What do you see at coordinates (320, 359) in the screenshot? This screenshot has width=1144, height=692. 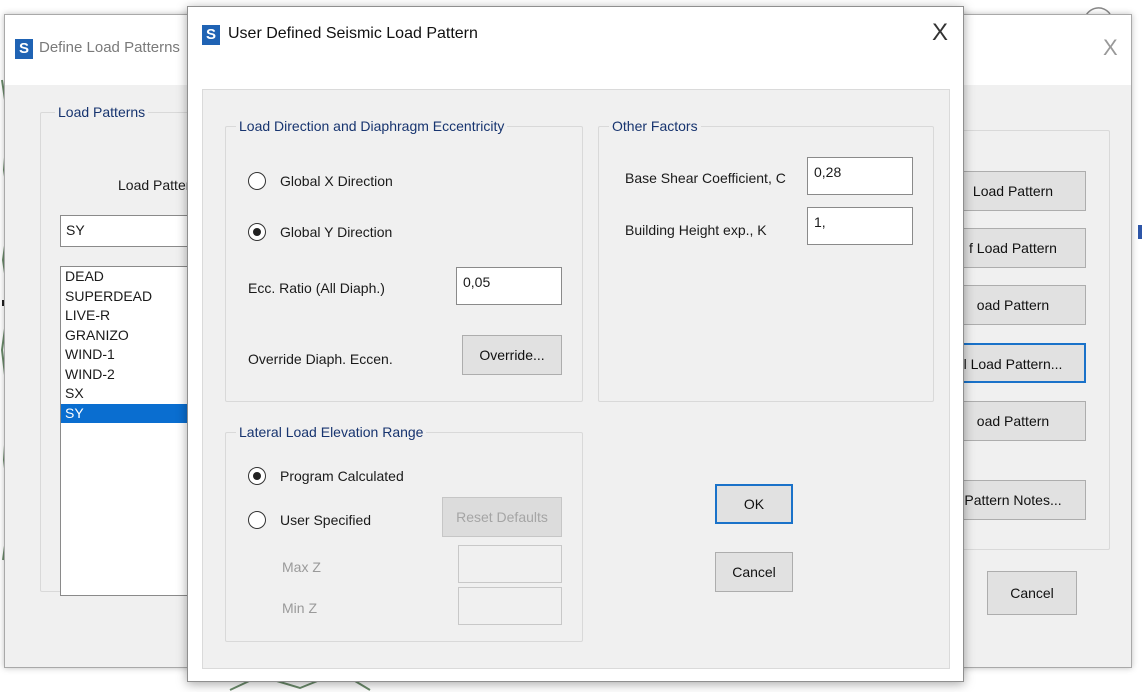 I see `override-diaph-label: Override Diaph. Eccen.` at bounding box center [320, 359].